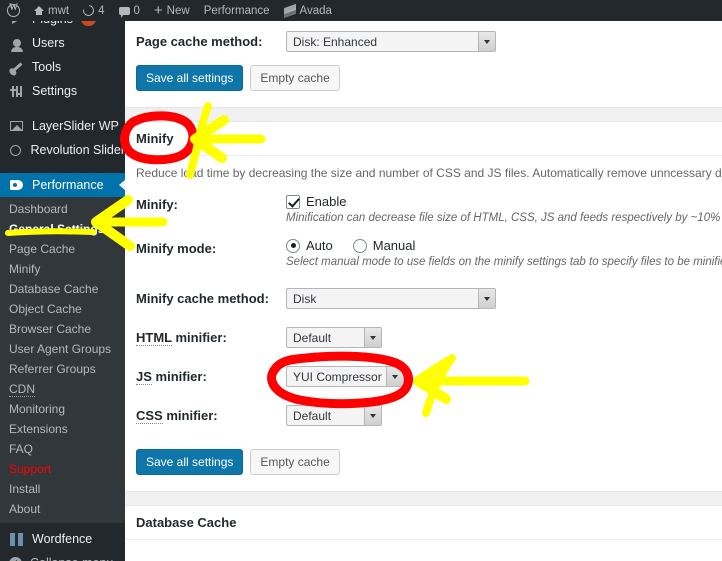 This screenshot has height=561, width=722. Describe the element at coordinates (312, 337) in the screenshot. I see `html-minifier-value: Default` at that location.